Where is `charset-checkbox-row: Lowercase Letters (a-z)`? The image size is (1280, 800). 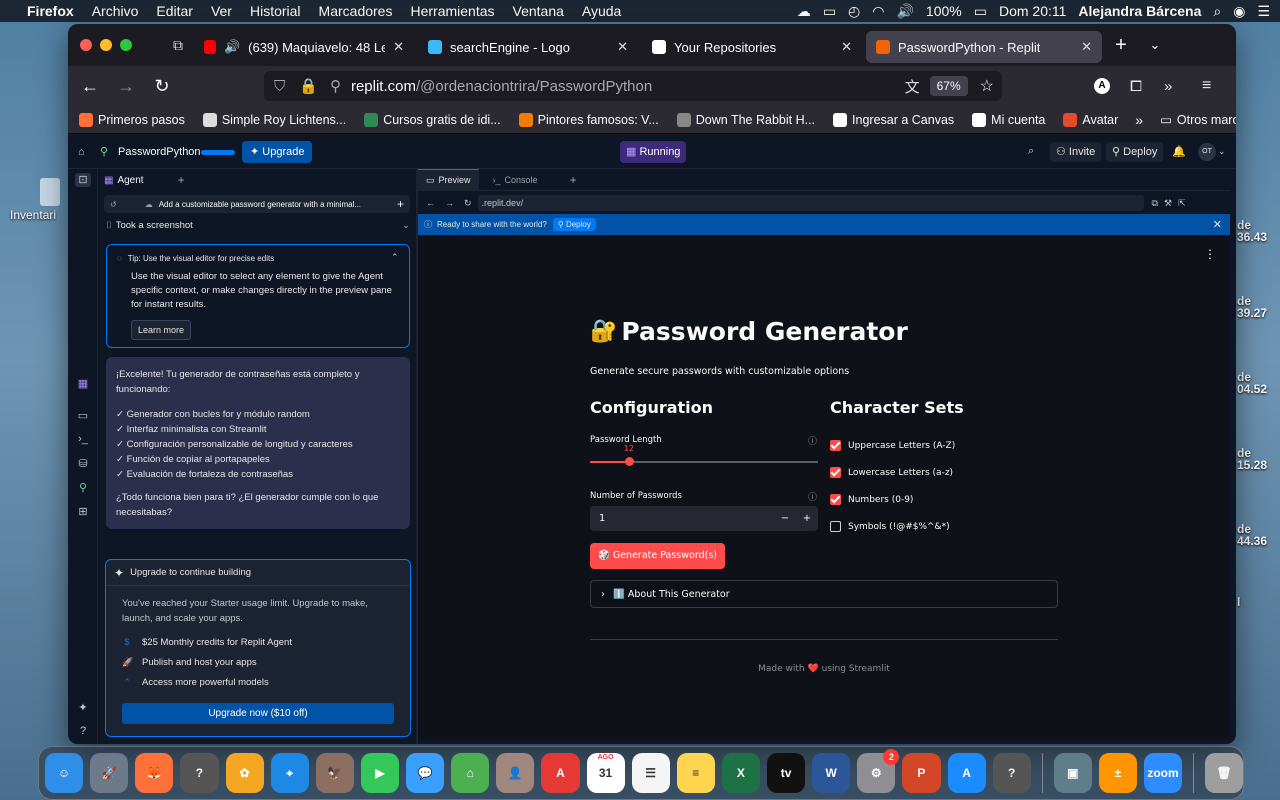 charset-checkbox-row: Lowercase Letters (a-z) is located at coordinates (930, 472).